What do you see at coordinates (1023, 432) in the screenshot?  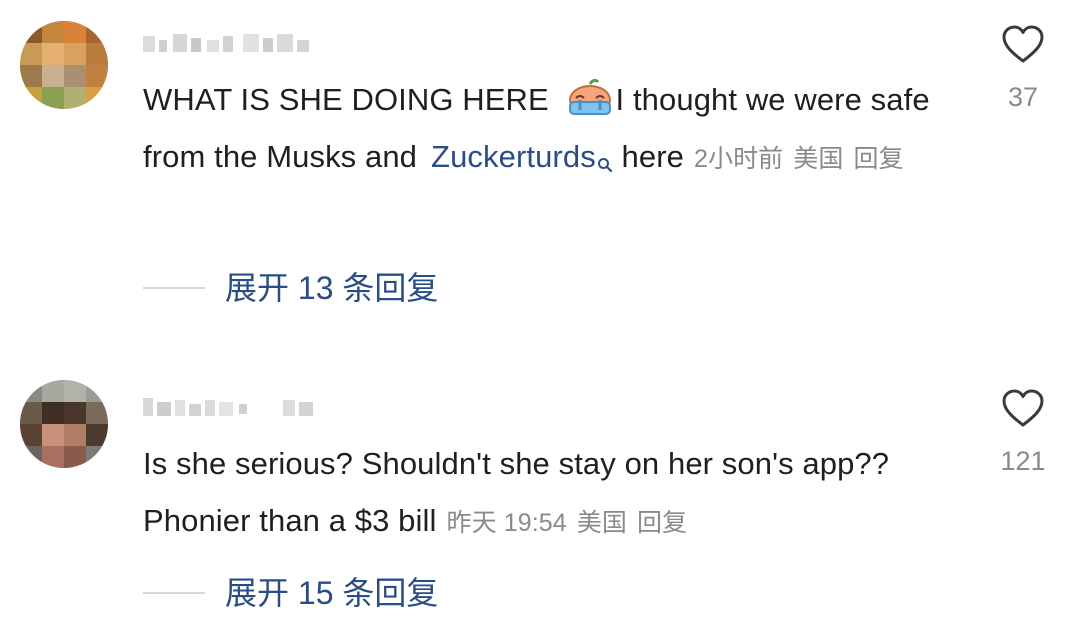 I see `like-button: 121` at bounding box center [1023, 432].